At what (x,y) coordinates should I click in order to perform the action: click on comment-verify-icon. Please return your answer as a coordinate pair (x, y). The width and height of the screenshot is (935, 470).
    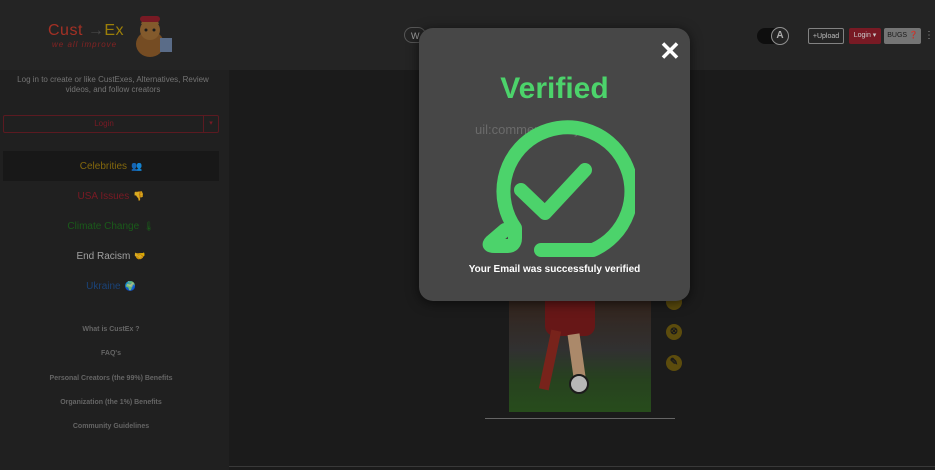
    Looking at the image, I should click on (558, 188).